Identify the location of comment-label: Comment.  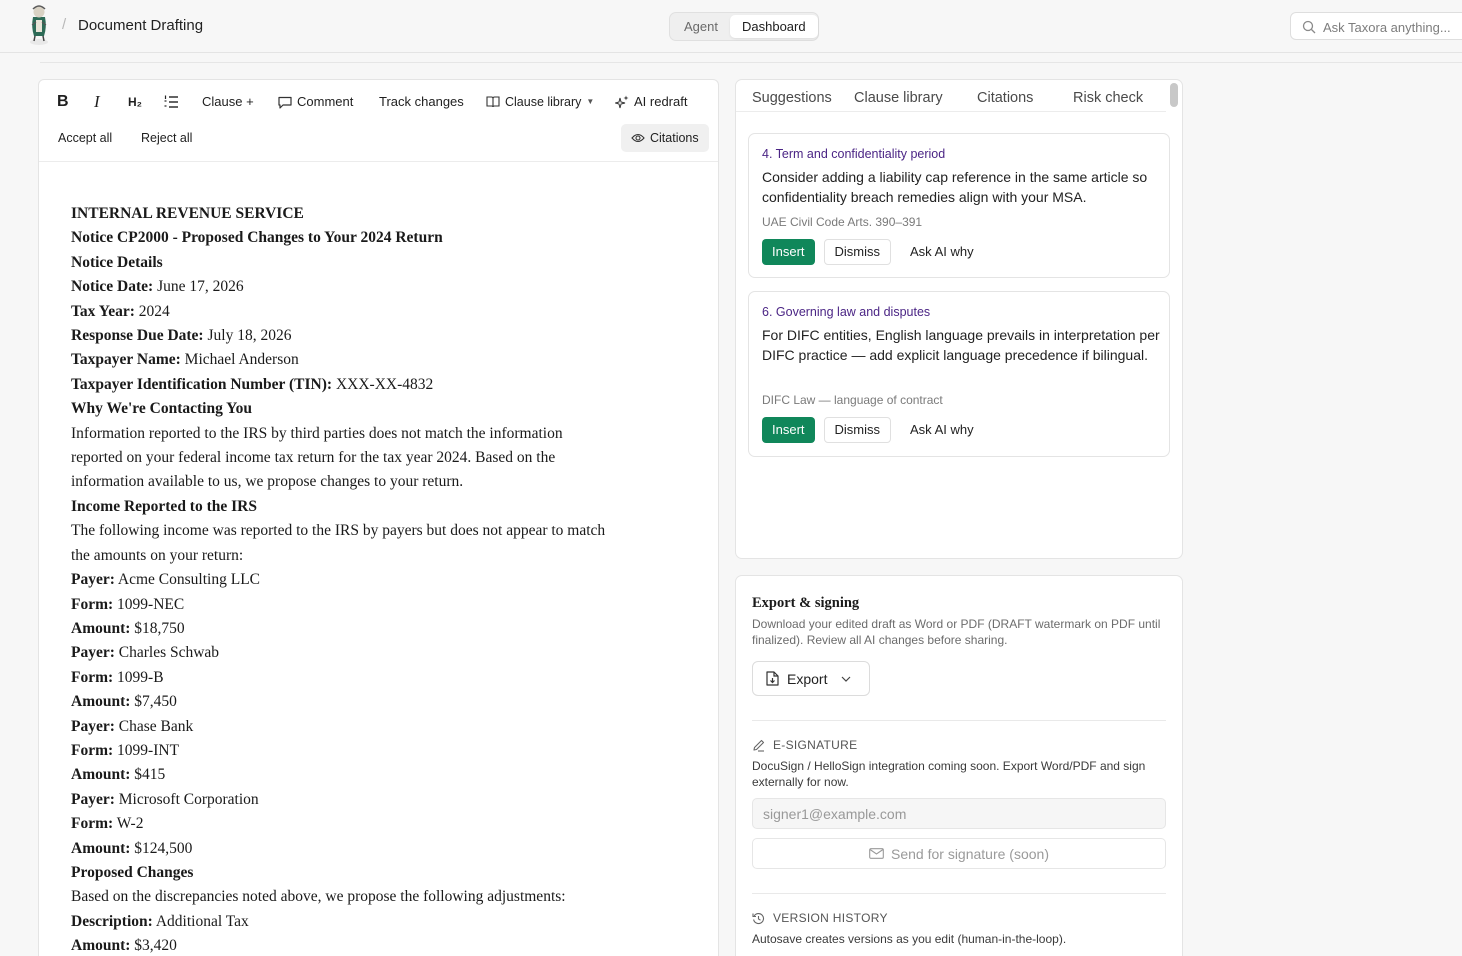
(325, 101).